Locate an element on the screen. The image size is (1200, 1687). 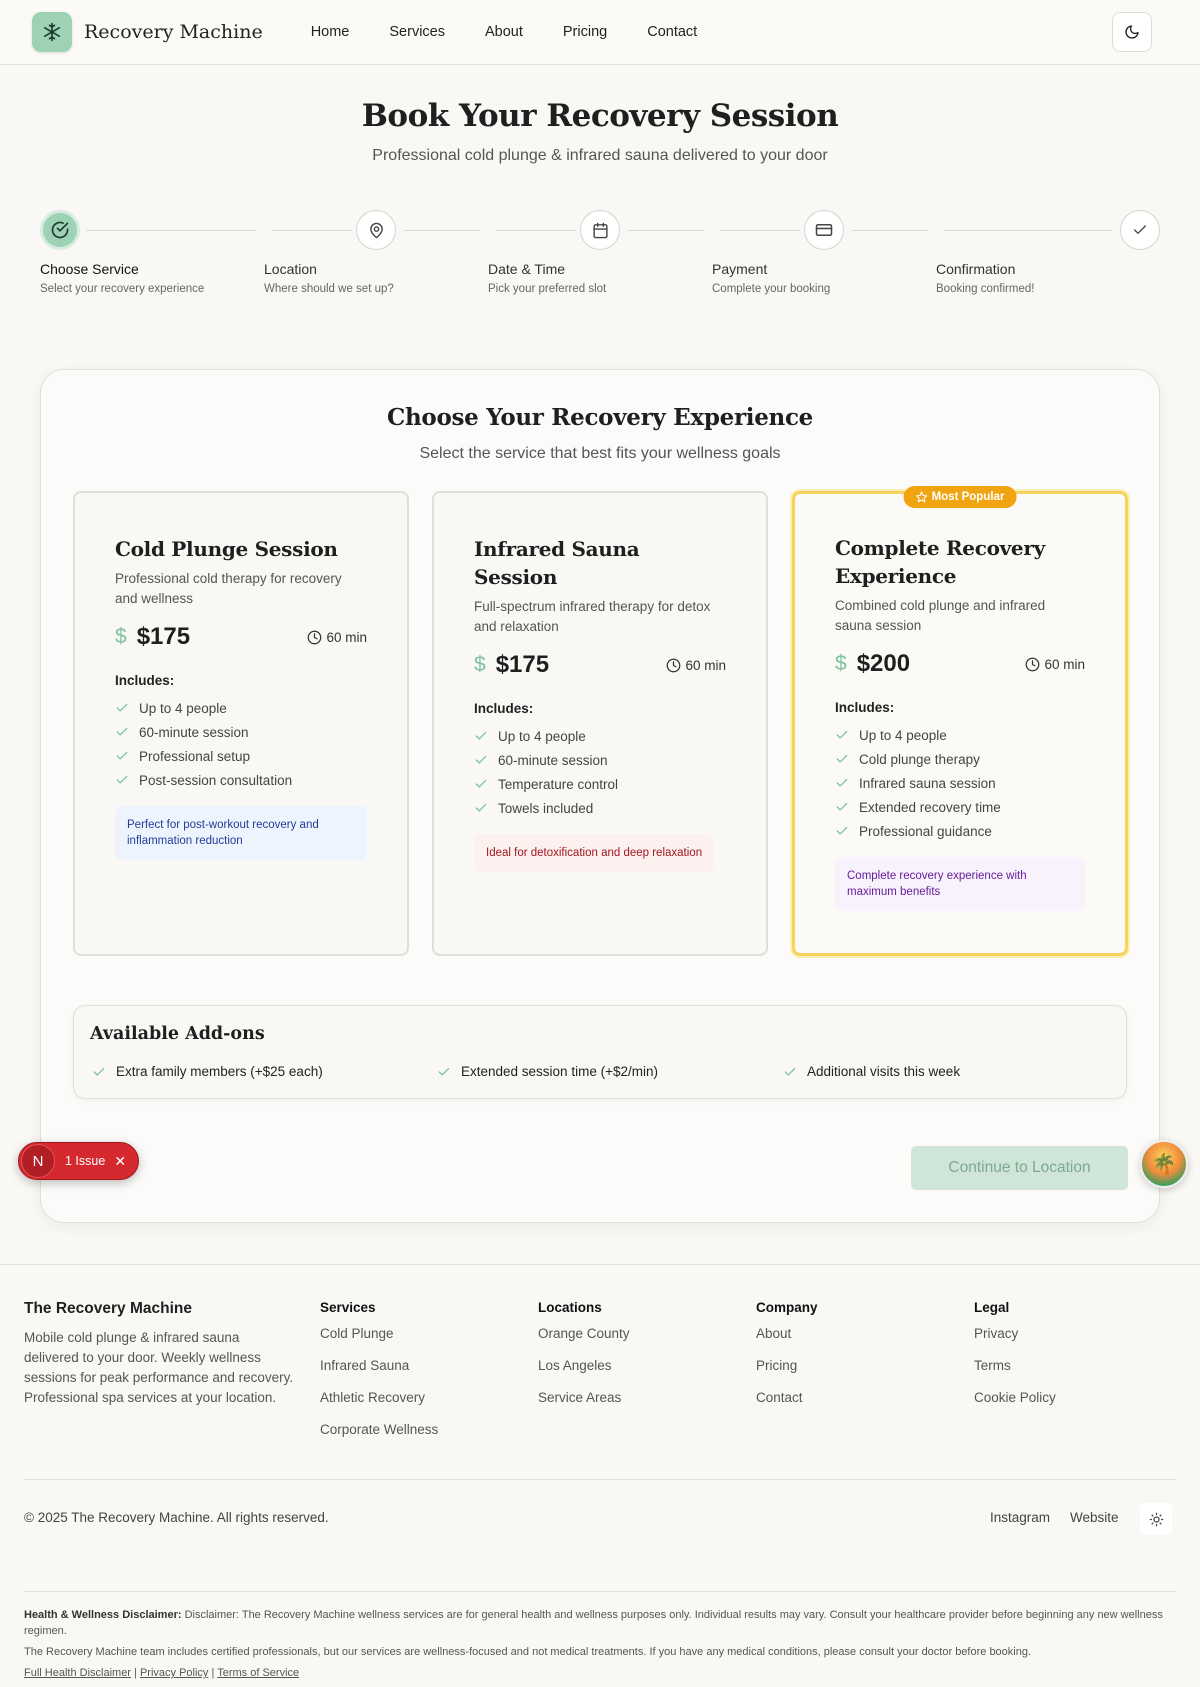
list-item: Infrared sauna session is located at coordinates (960, 783).